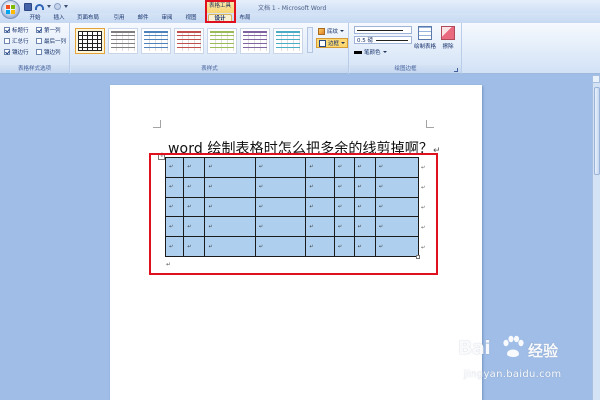 The width and height of the screenshot is (600, 400). What do you see at coordinates (425, 33) in the screenshot?
I see `draw-table-icon` at bounding box center [425, 33].